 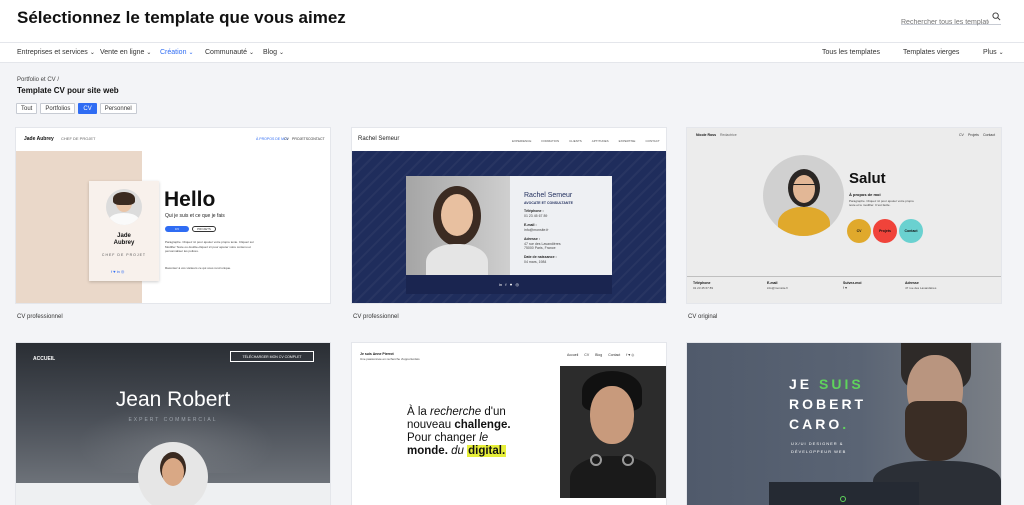 I want to click on filter-chips: Tout Portfolios CV Personnel, so click(x=76, y=109).